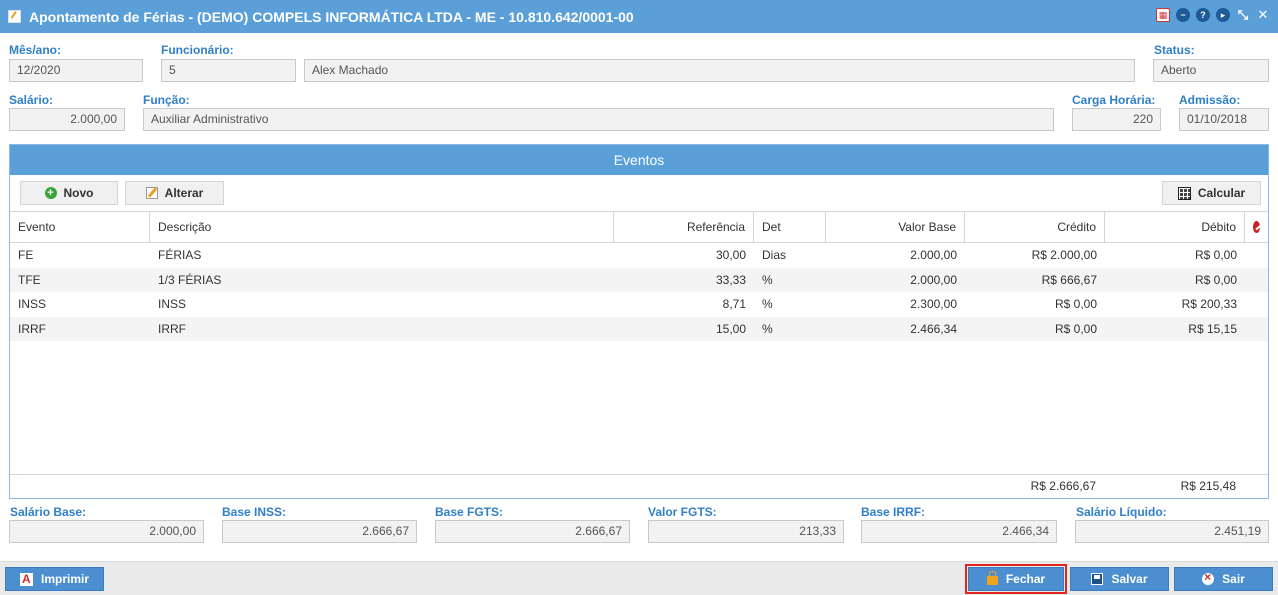 This screenshot has width=1278, height=595. What do you see at coordinates (1183, 15) in the screenshot?
I see `minus-circle-icon: −` at bounding box center [1183, 15].